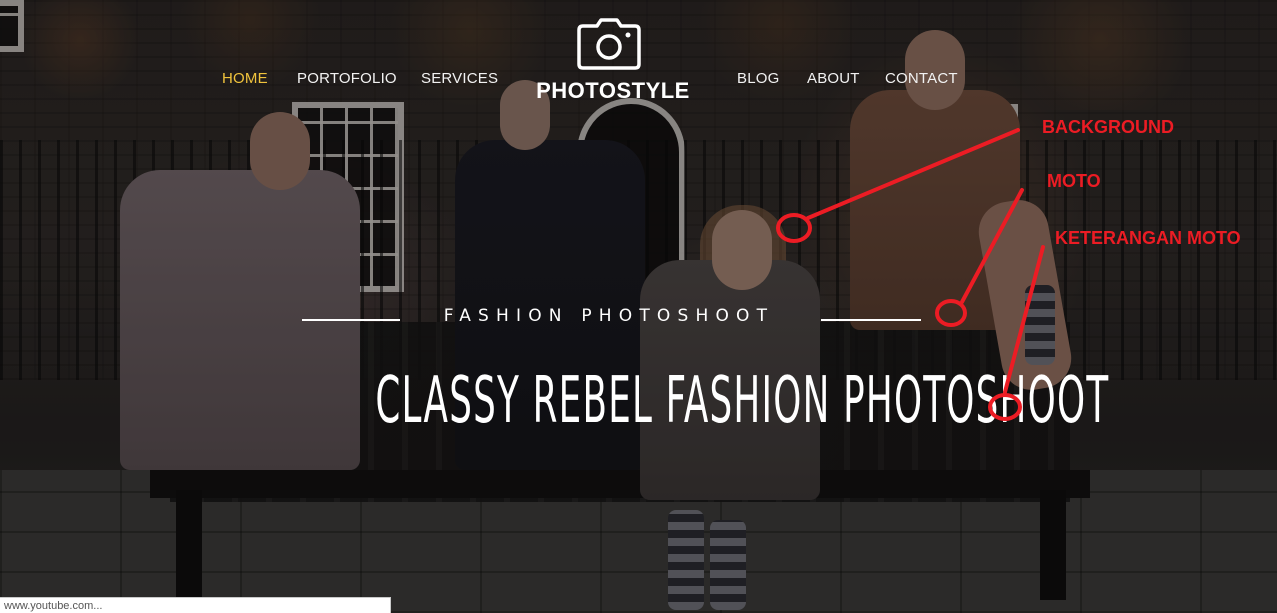  What do you see at coordinates (609, 316) in the screenshot?
I see `moto: FASHION PHOTOSHOOT` at bounding box center [609, 316].